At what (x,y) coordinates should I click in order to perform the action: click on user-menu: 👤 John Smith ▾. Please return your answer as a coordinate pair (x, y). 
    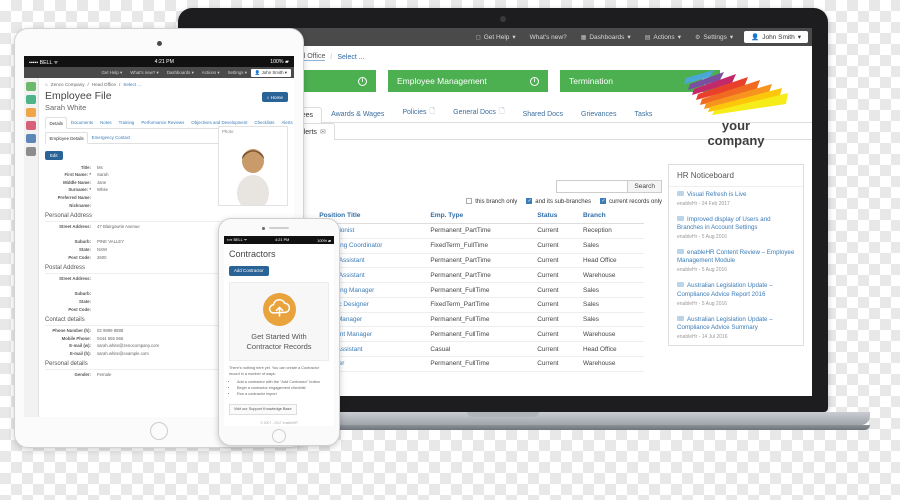
    Looking at the image, I should click on (776, 37).